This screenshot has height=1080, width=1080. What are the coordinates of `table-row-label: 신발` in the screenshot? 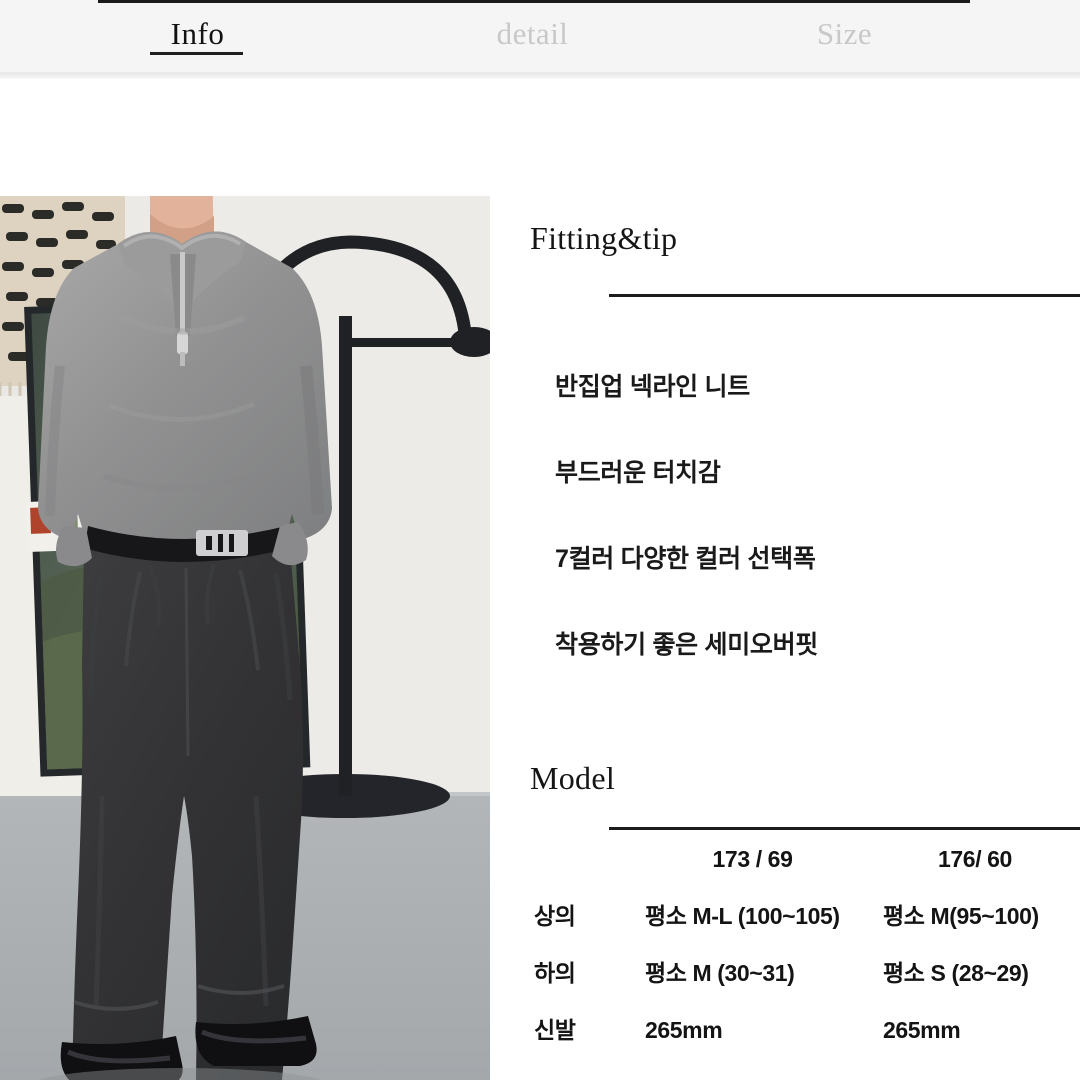 It's located at (555, 1030).